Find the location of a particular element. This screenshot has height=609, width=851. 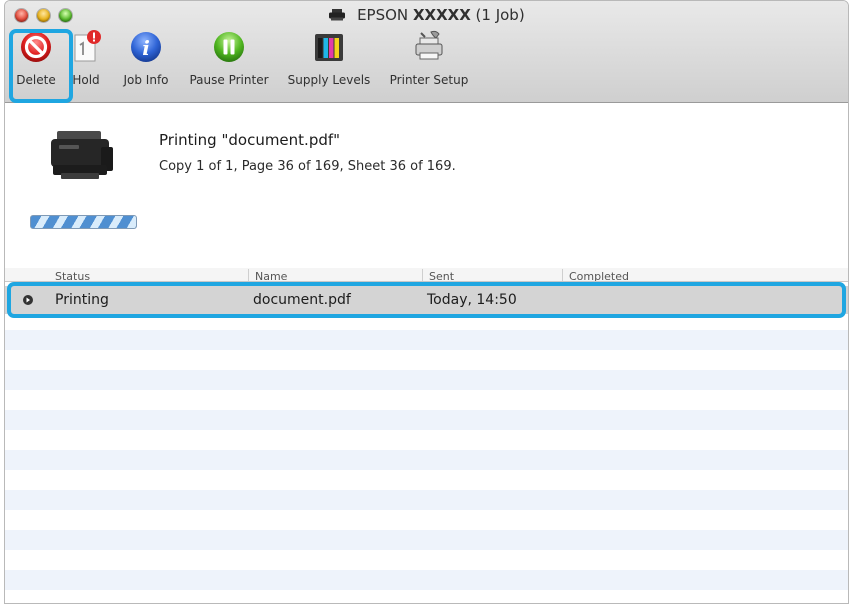

row-sent: Today, 14:50 is located at coordinates (472, 300).